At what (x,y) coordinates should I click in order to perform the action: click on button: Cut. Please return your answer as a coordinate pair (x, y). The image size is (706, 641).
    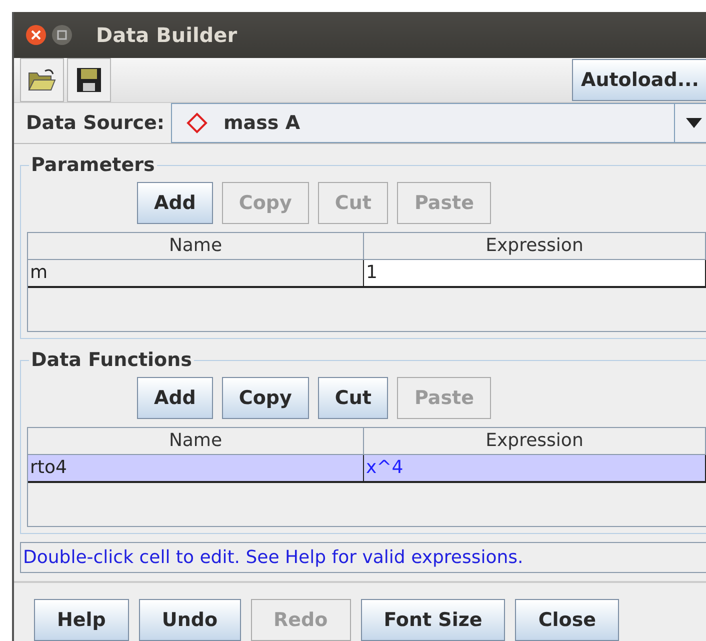
    Looking at the image, I should click on (353, 398).